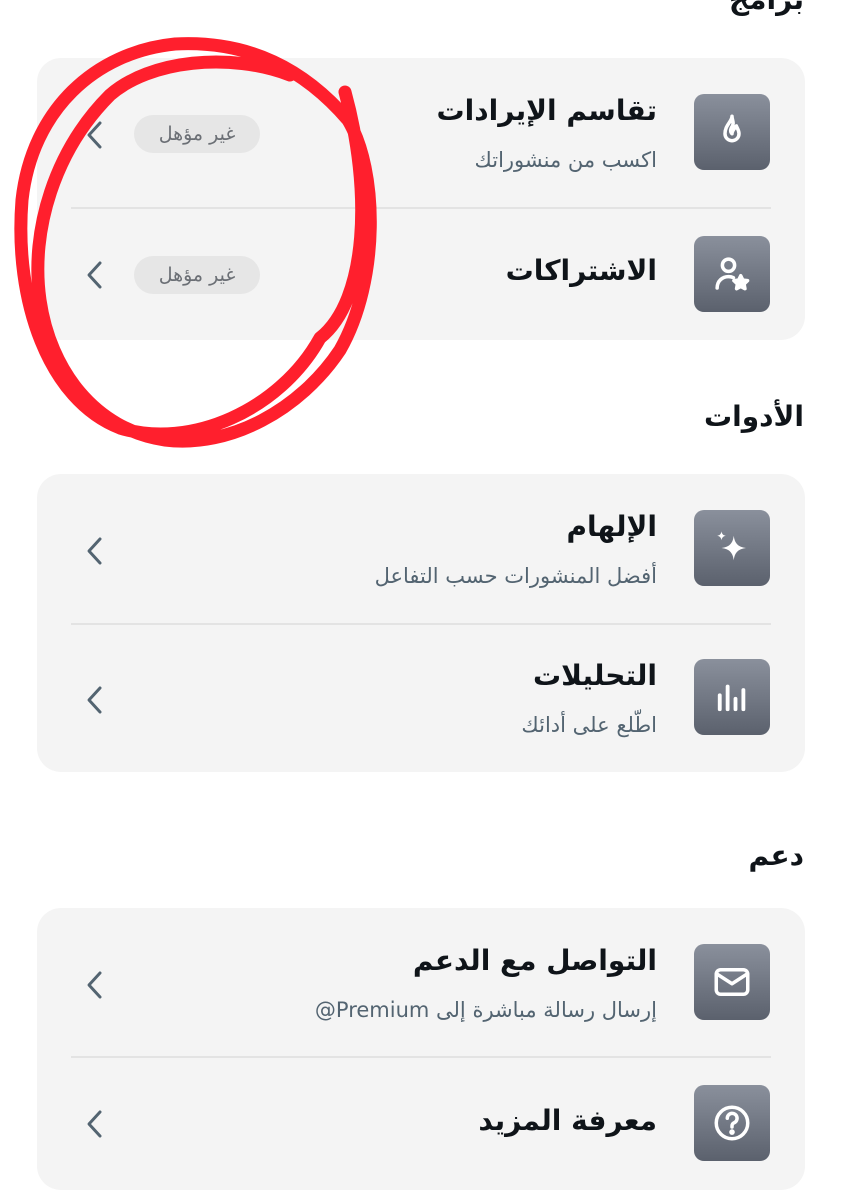 Image resolution: width=842 pixels, height=1200 pixels. Describe the element at coordinates (421, 698) in the screenshot. I see `list-item-analytics: التحليلات اطّلع على أدائك` at that location.